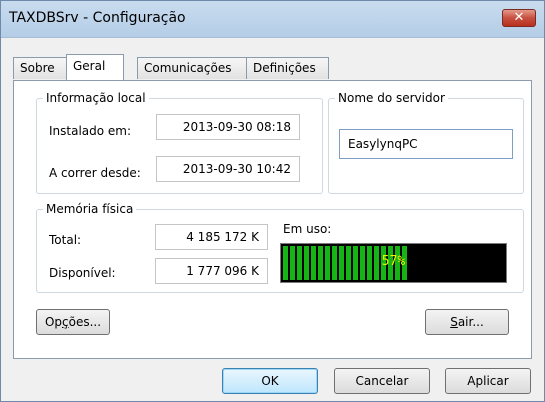 The height and width of the screenshot is (402, 545). Describe the element at coordinates (382, 381) in the screenshot. I see `cancel-button: Cancelar` at that location.